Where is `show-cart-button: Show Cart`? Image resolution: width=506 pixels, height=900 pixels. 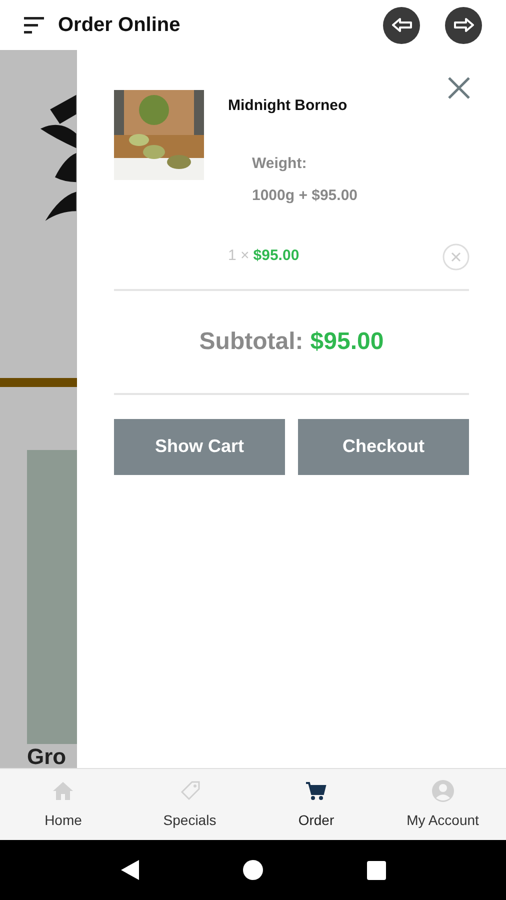
show-cart-button: Show Cart is located at coordinates (199, 446).